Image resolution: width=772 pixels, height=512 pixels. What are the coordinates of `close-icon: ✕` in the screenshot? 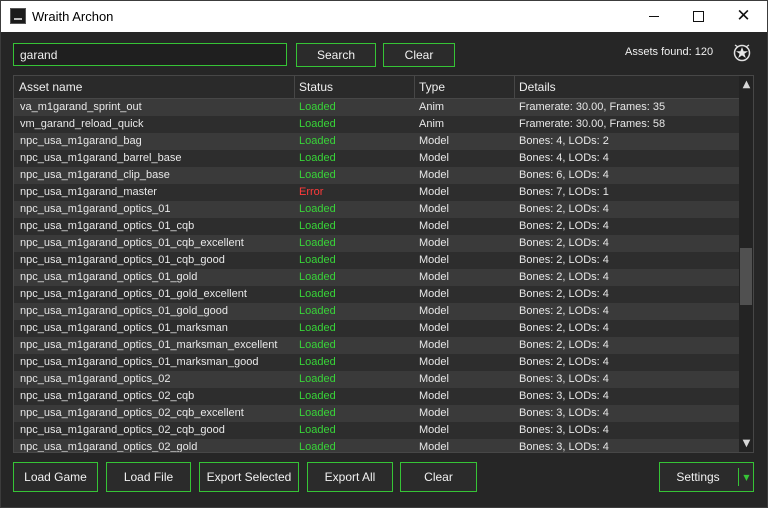 It's located at (743, 16).